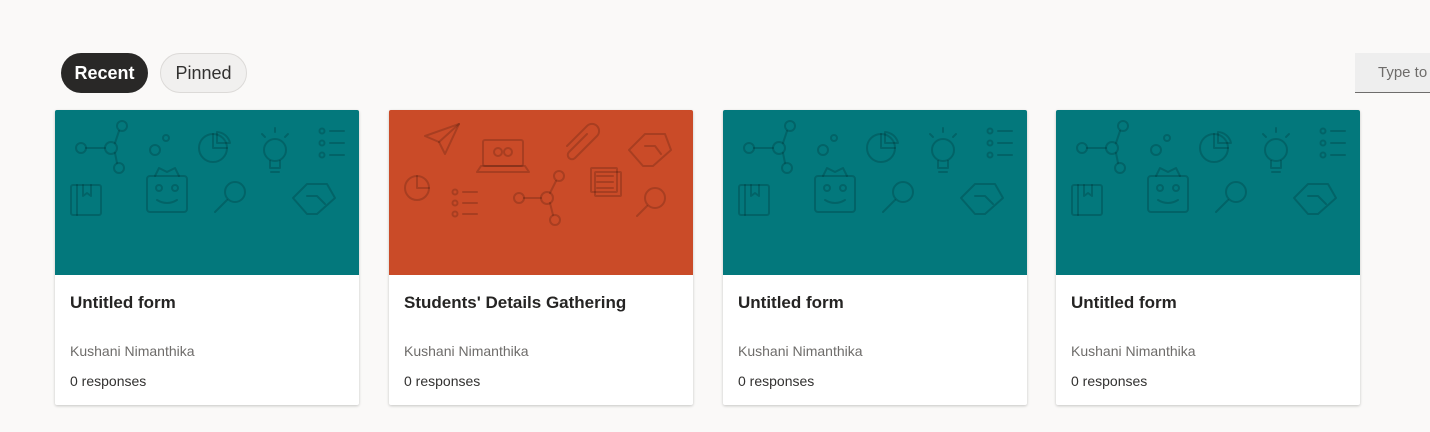 This screenshot has height=432, width=1430. What do you see at coordinates (1404, 72) in the screenshot?
I see `search-input` at bounding box center [1404, 72].